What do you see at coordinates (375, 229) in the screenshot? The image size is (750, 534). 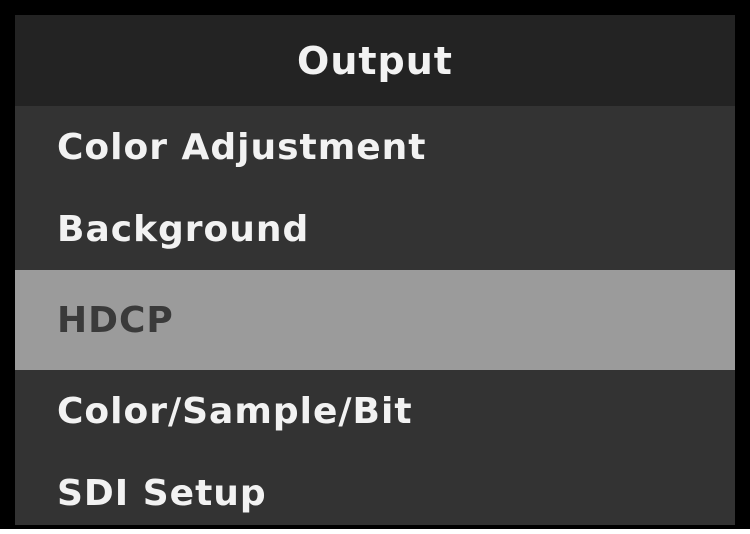 I see `menu-item-background: Background` at bounding box center [375, 229].